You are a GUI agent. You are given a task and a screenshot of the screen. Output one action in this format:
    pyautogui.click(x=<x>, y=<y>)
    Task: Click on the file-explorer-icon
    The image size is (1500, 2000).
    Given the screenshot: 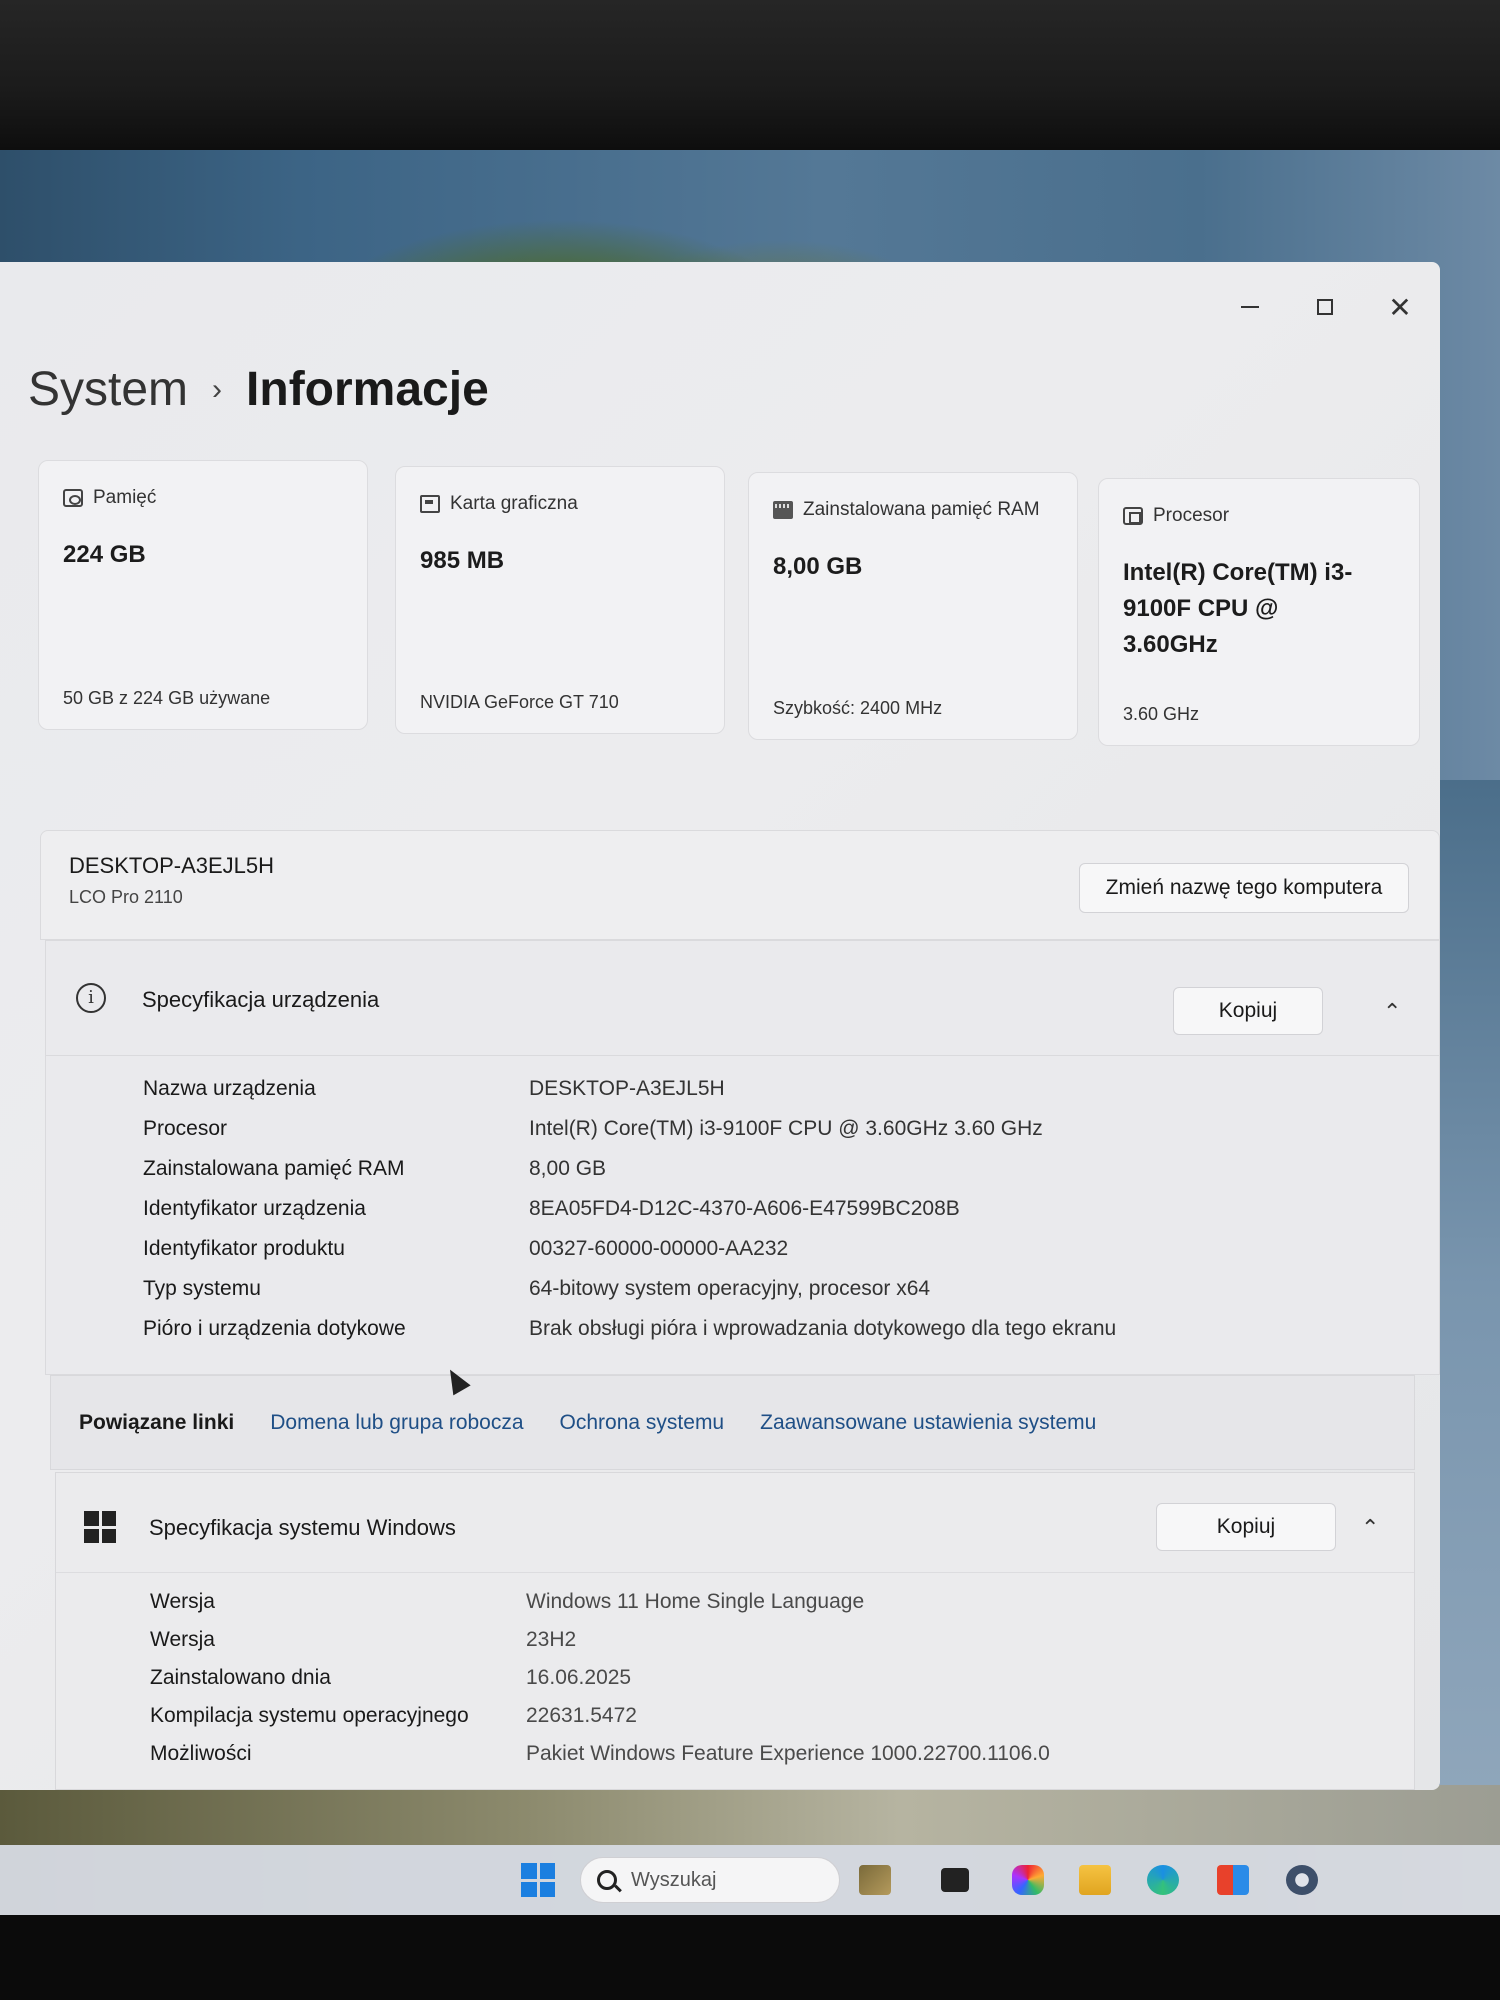 What is the action you would take?
    pyautogui.click(x=1095, y=1880)
    